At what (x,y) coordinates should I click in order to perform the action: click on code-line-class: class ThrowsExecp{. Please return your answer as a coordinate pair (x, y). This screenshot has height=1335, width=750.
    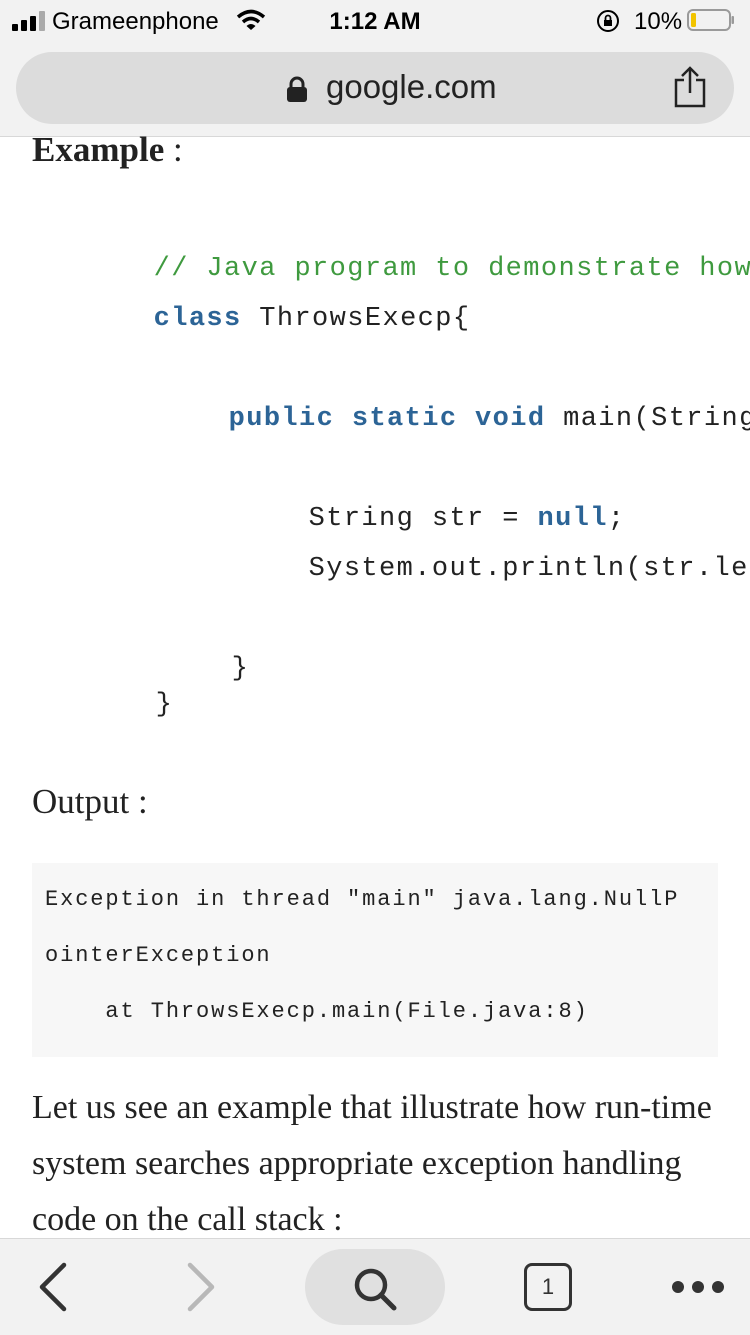
    Looking at the image, I should click on (312, 319).